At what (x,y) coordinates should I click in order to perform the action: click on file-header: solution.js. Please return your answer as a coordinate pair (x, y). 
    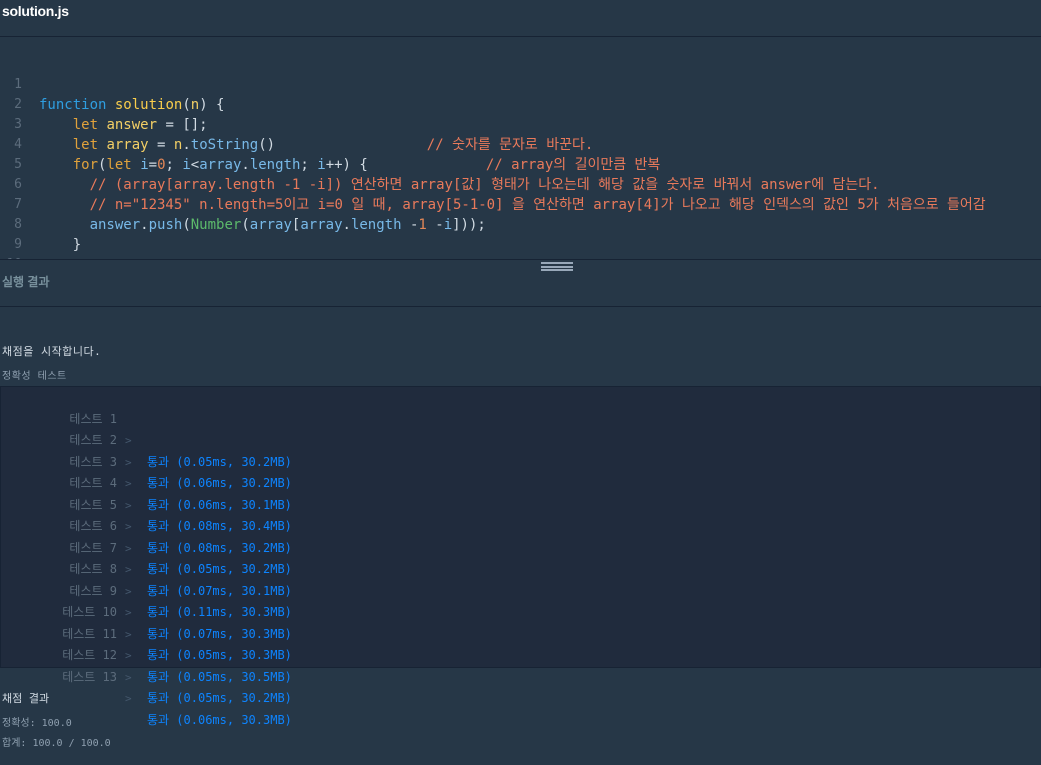
    Looking at the image, I should click on (520, 18).